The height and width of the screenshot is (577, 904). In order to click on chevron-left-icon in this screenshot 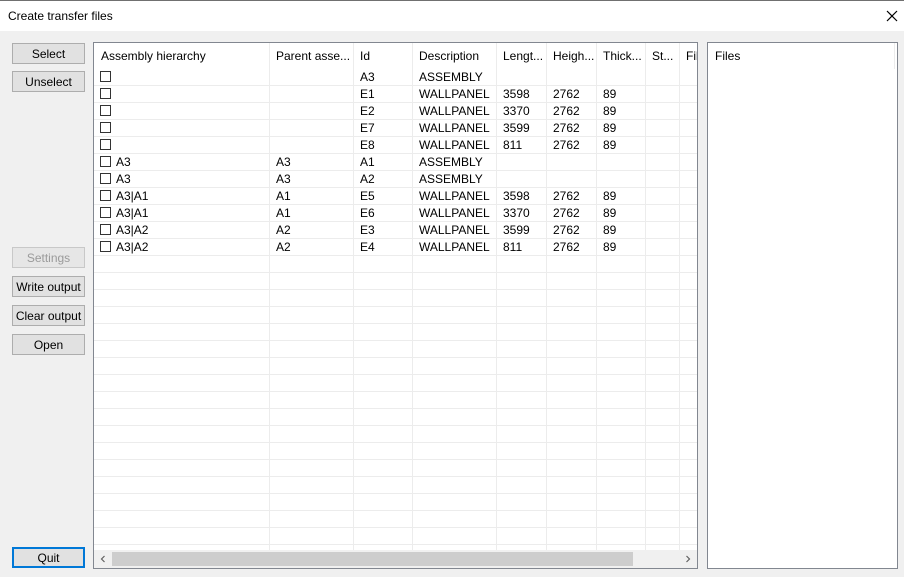, I will do `click(103, 559)`.